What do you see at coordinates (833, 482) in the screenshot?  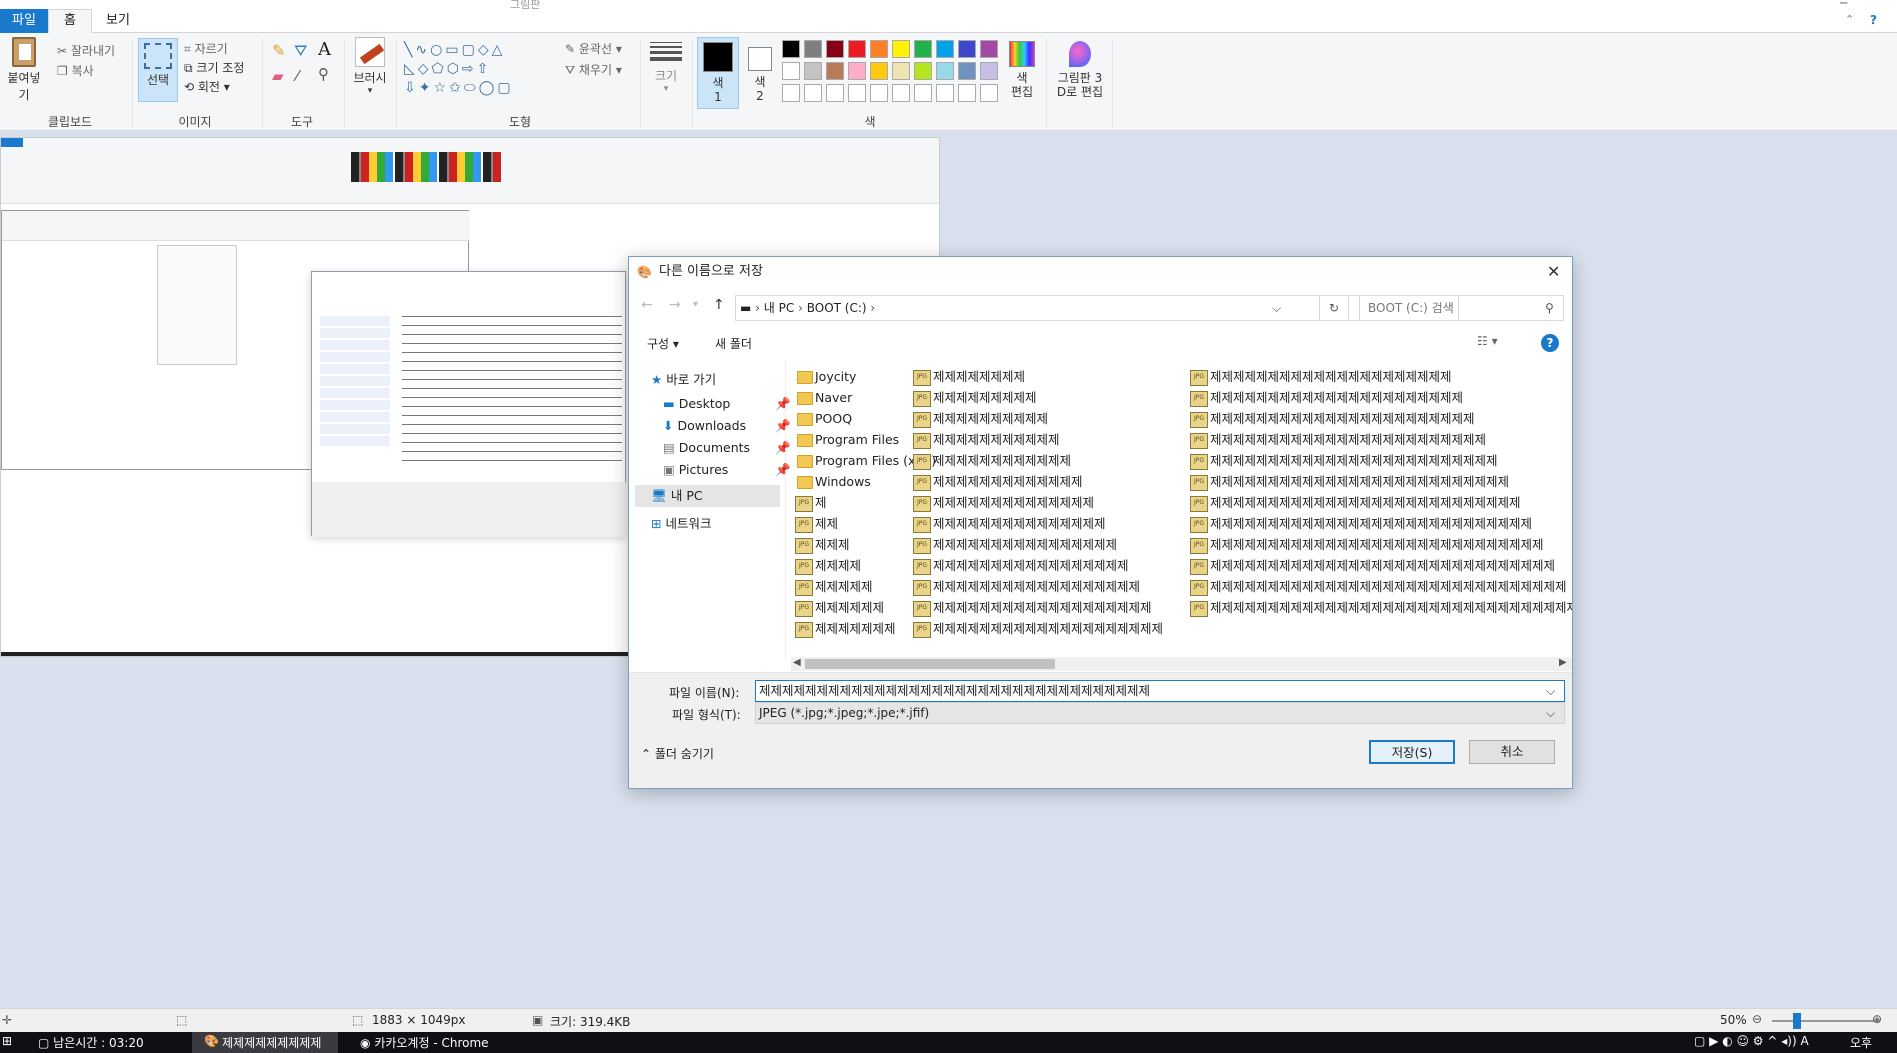 I see `folder-item: Windows` at bounding box center [833, 482].